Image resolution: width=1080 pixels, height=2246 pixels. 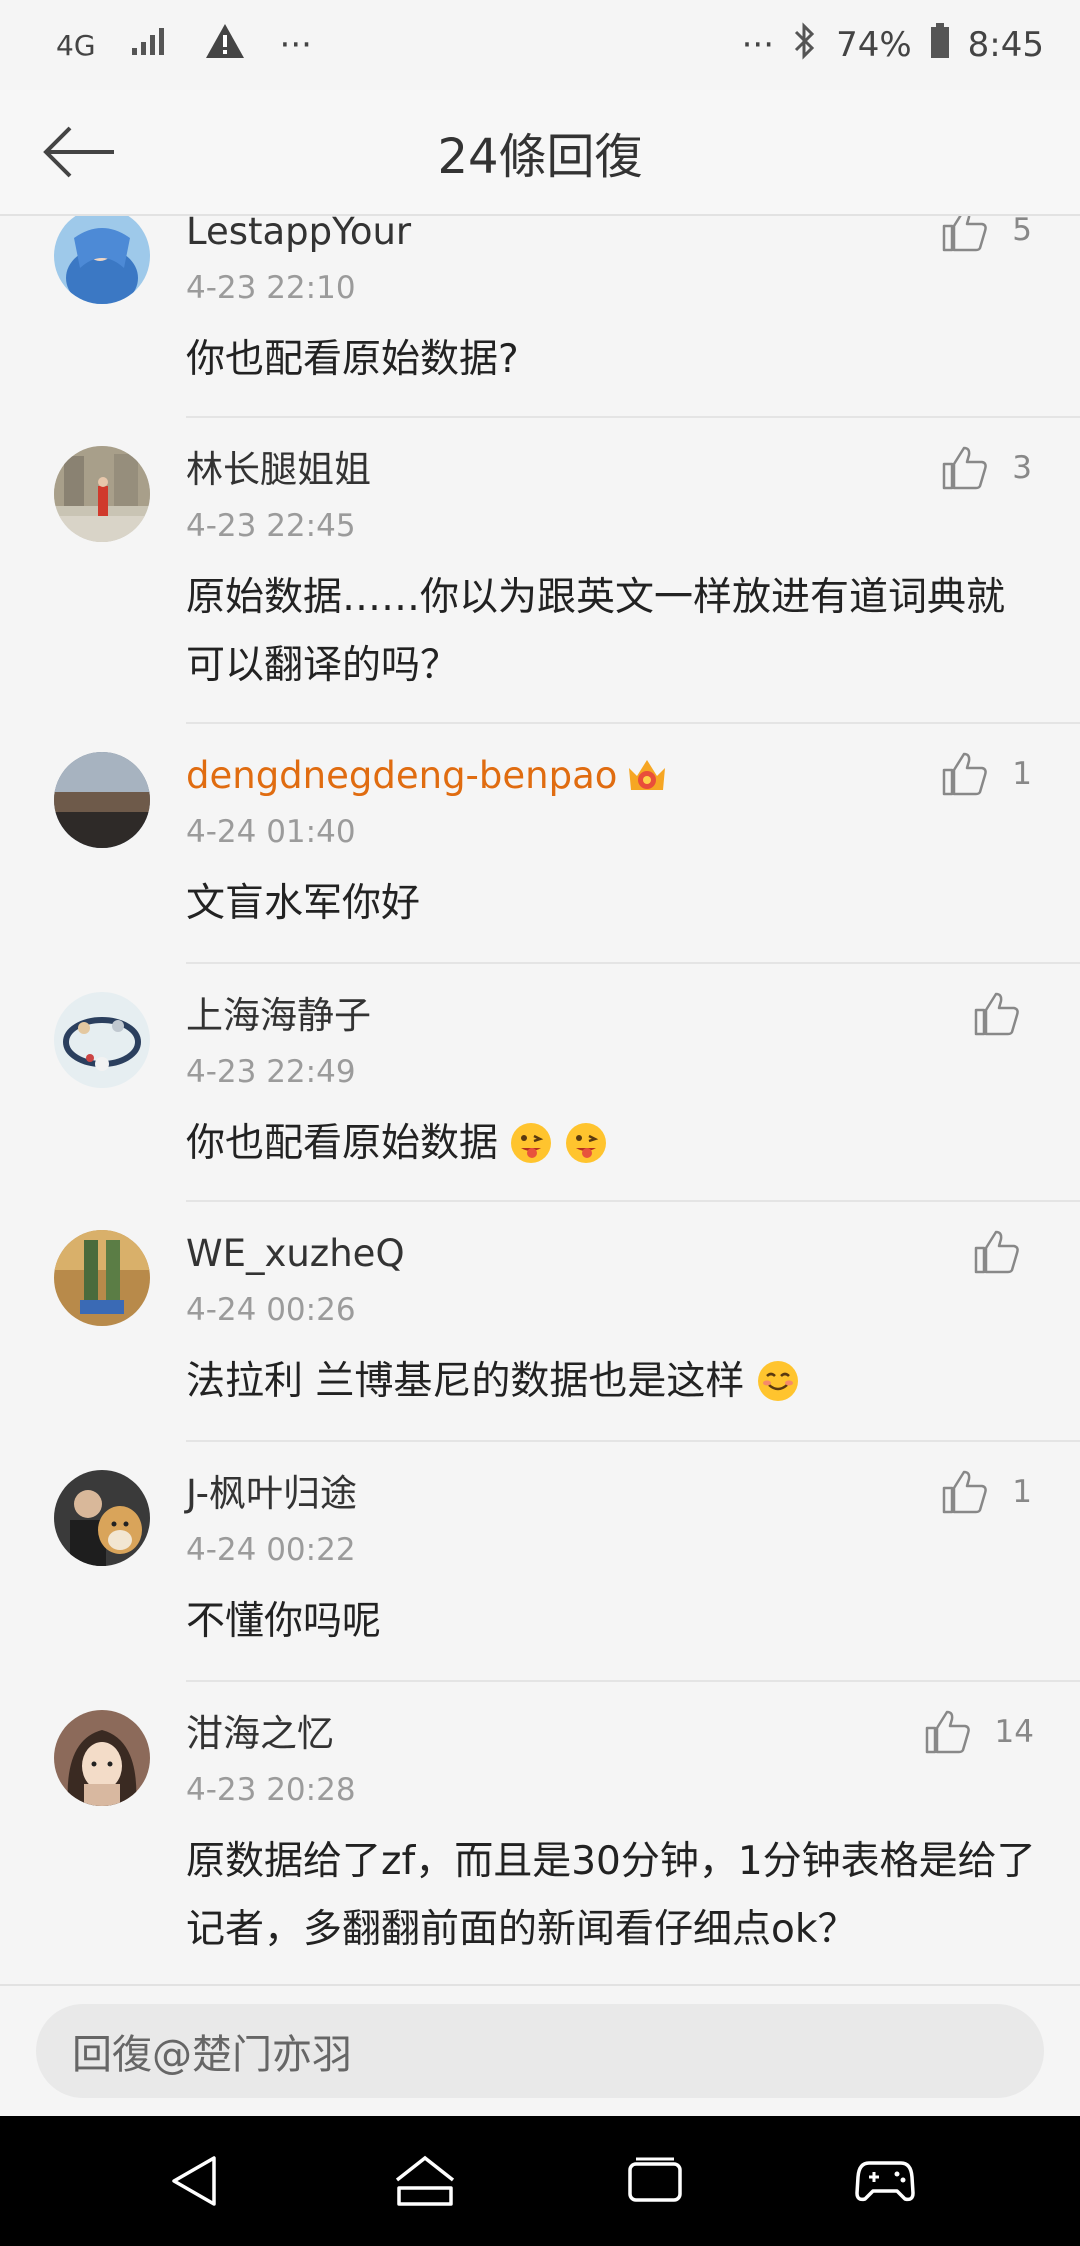 I want to click on warning-icon, so click(x=225, y=45).